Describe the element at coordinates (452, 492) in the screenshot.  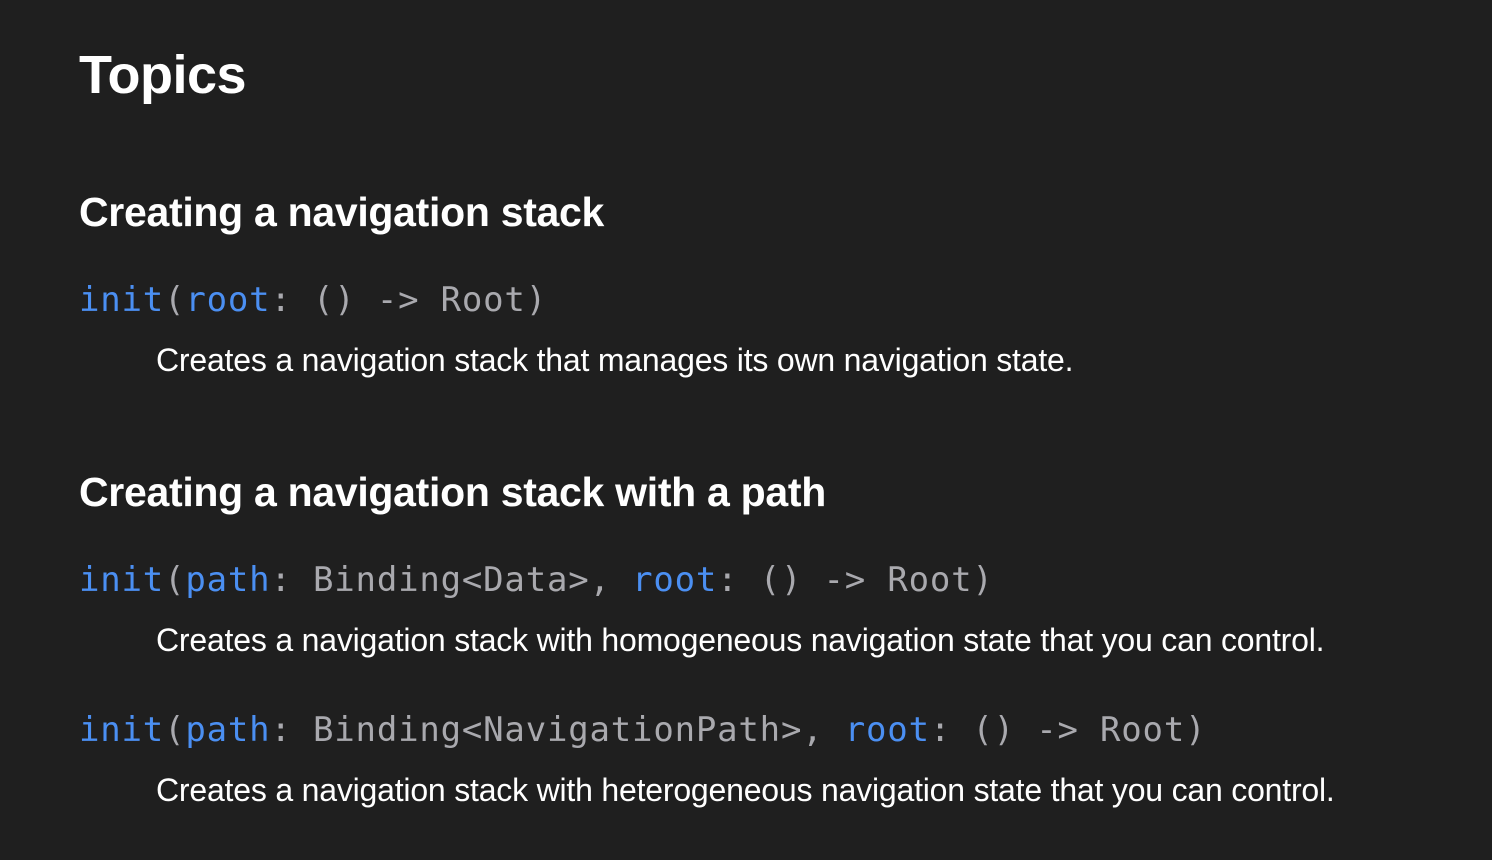
I see `section-heading: Creating a navigation stack with a path` at that location.